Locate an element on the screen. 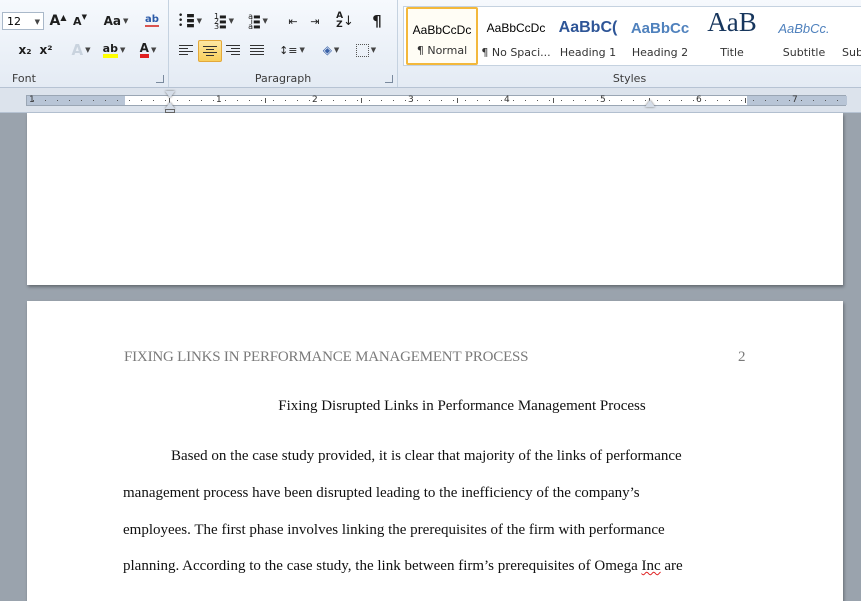 This screenshot has height=601, width=861. subscript-icon: x₂ is located at coordinates (25, 50).